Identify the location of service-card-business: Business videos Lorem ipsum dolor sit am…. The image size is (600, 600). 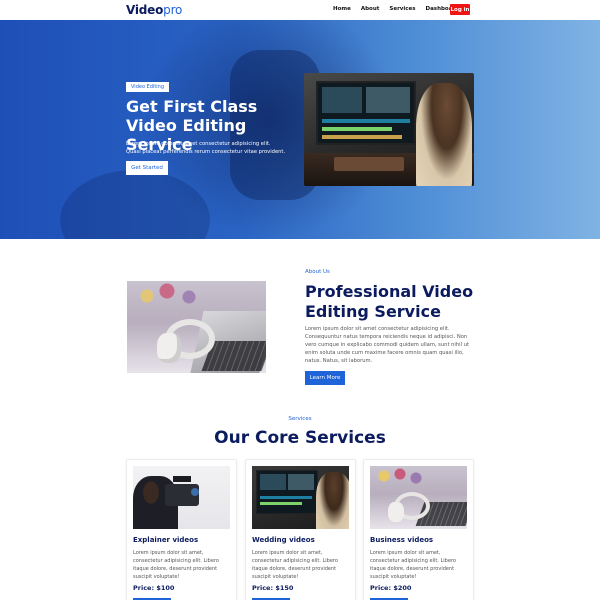
(418, 529).